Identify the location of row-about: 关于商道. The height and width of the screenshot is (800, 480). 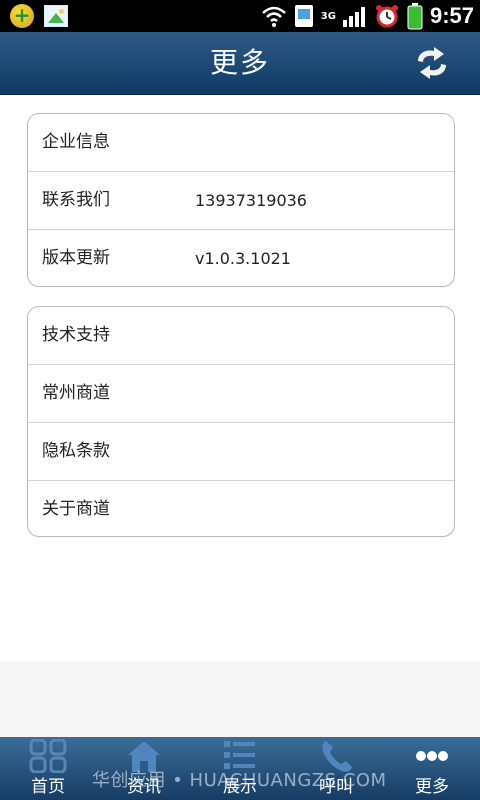
(241, 508).